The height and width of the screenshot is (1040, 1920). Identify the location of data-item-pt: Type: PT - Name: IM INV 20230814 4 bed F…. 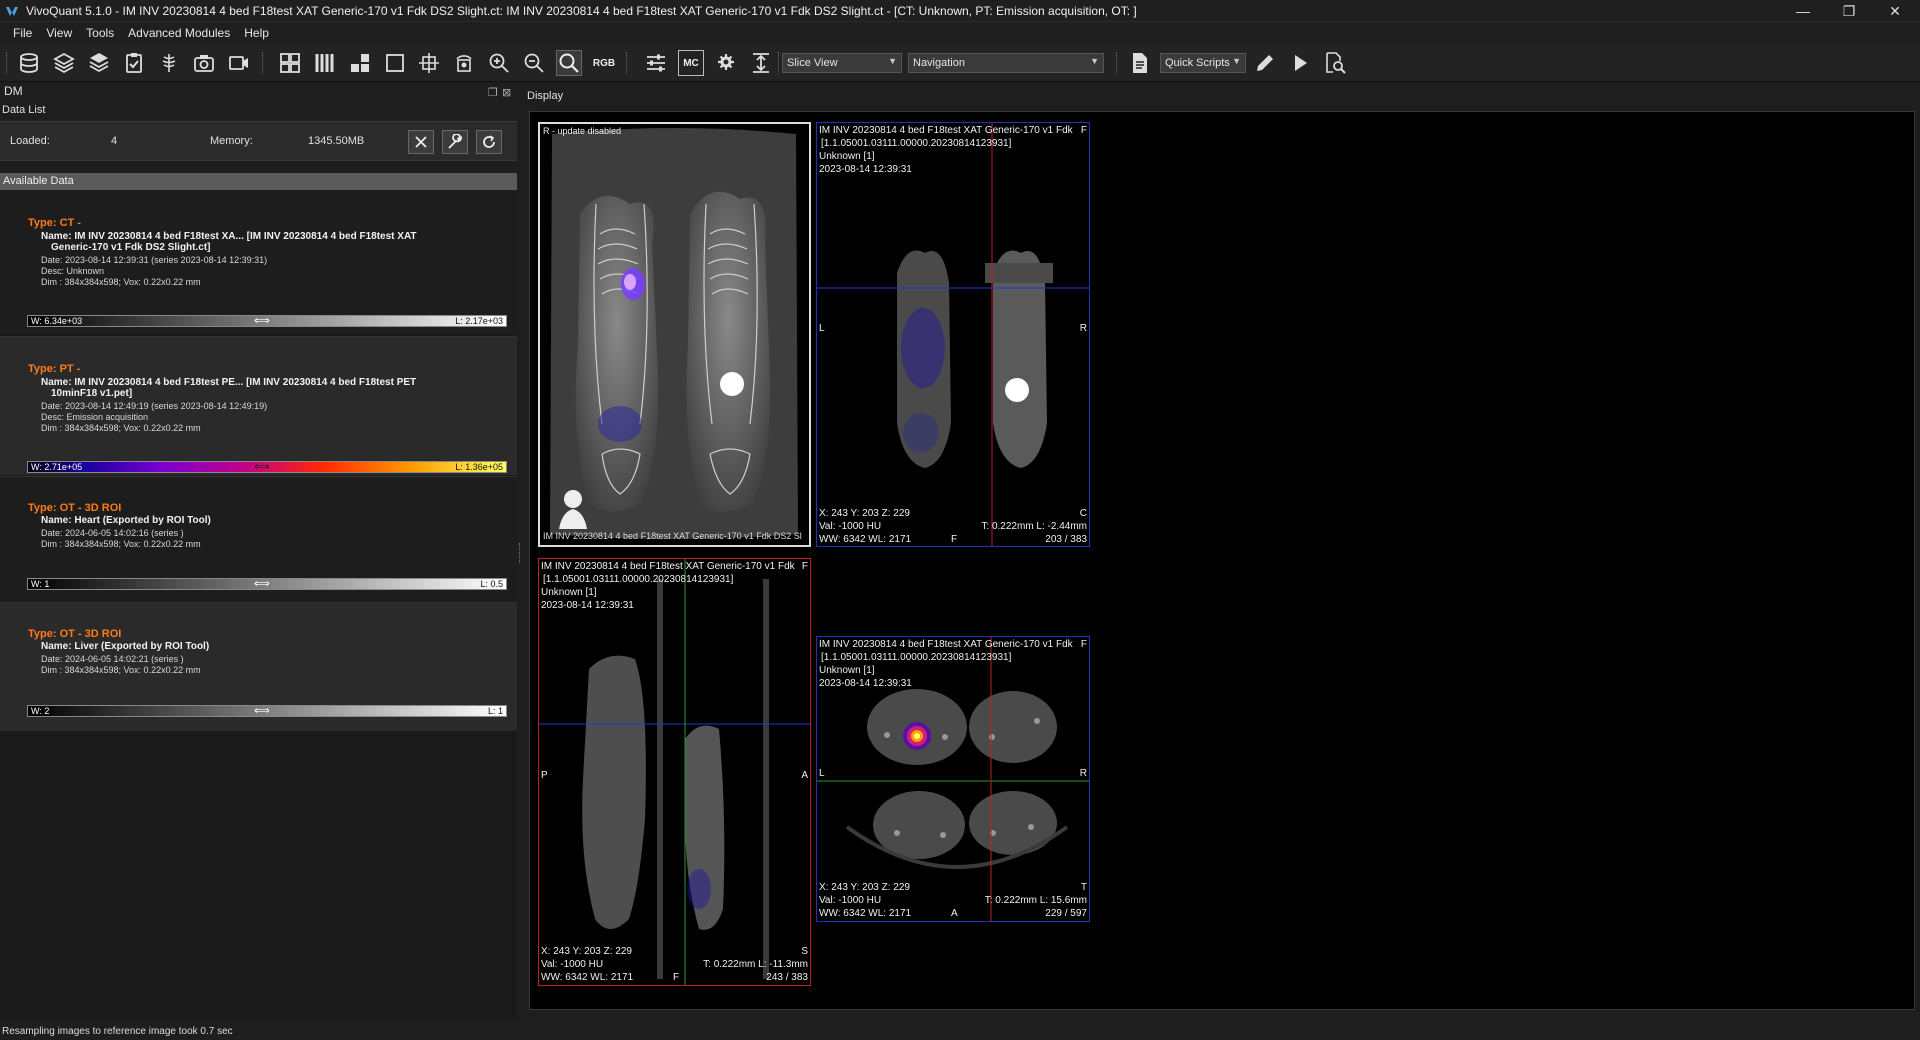
(258, 406).